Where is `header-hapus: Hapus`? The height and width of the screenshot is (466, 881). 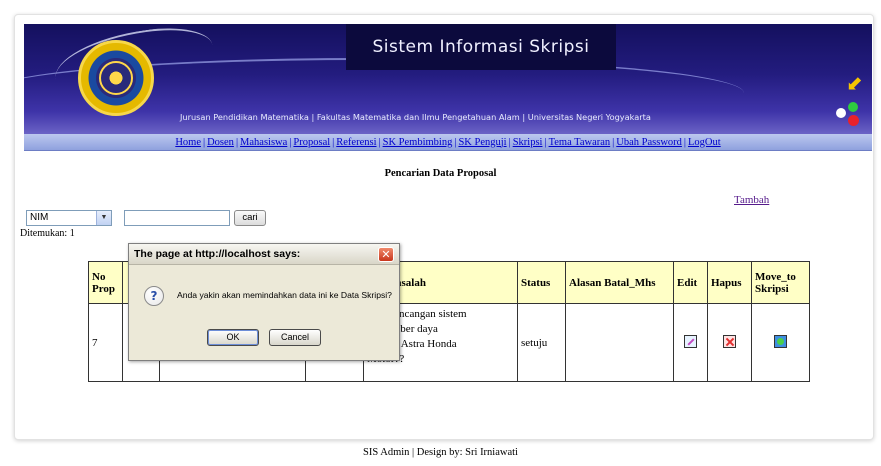 header-hapus: Hapus is located at coordinates (729, 282).